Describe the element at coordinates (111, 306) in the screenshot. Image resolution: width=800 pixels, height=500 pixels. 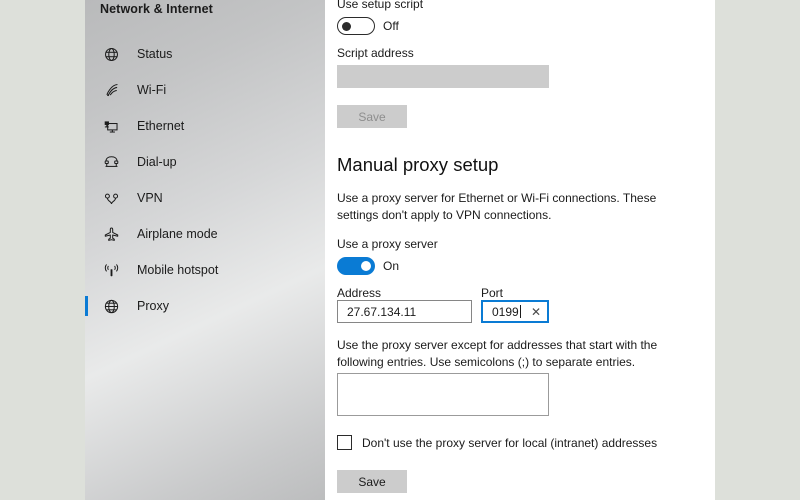
I see `proxy-globe-icon` at that location.